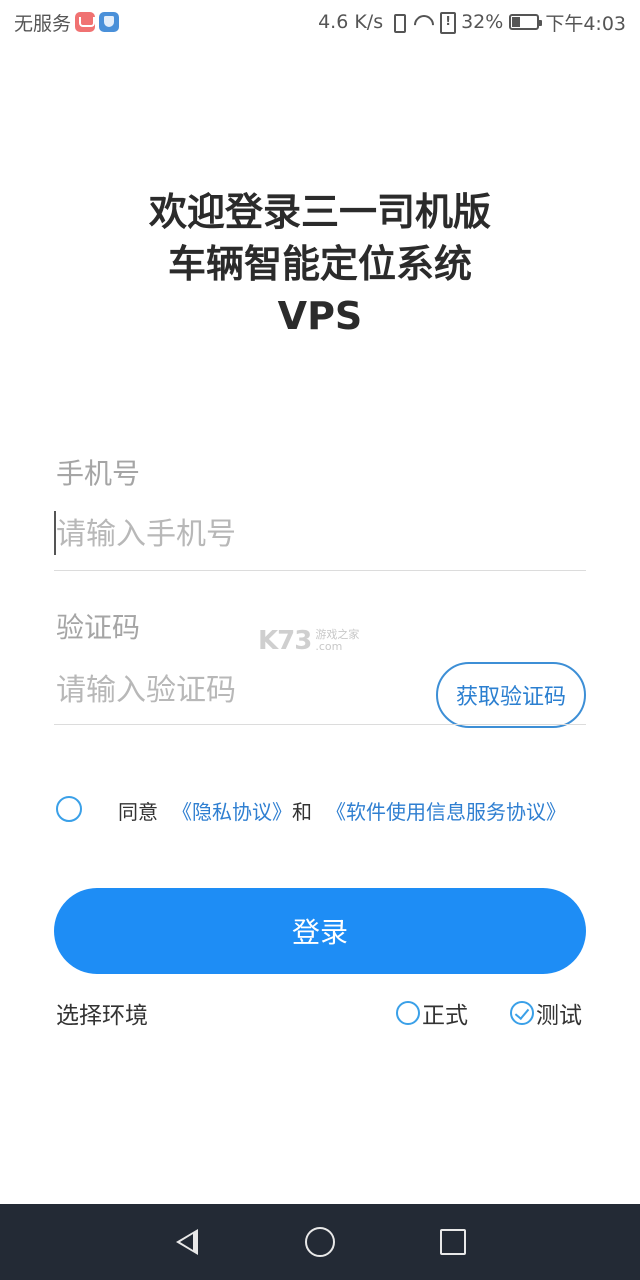  I want to click on radio-icon, so click(408, 1013).